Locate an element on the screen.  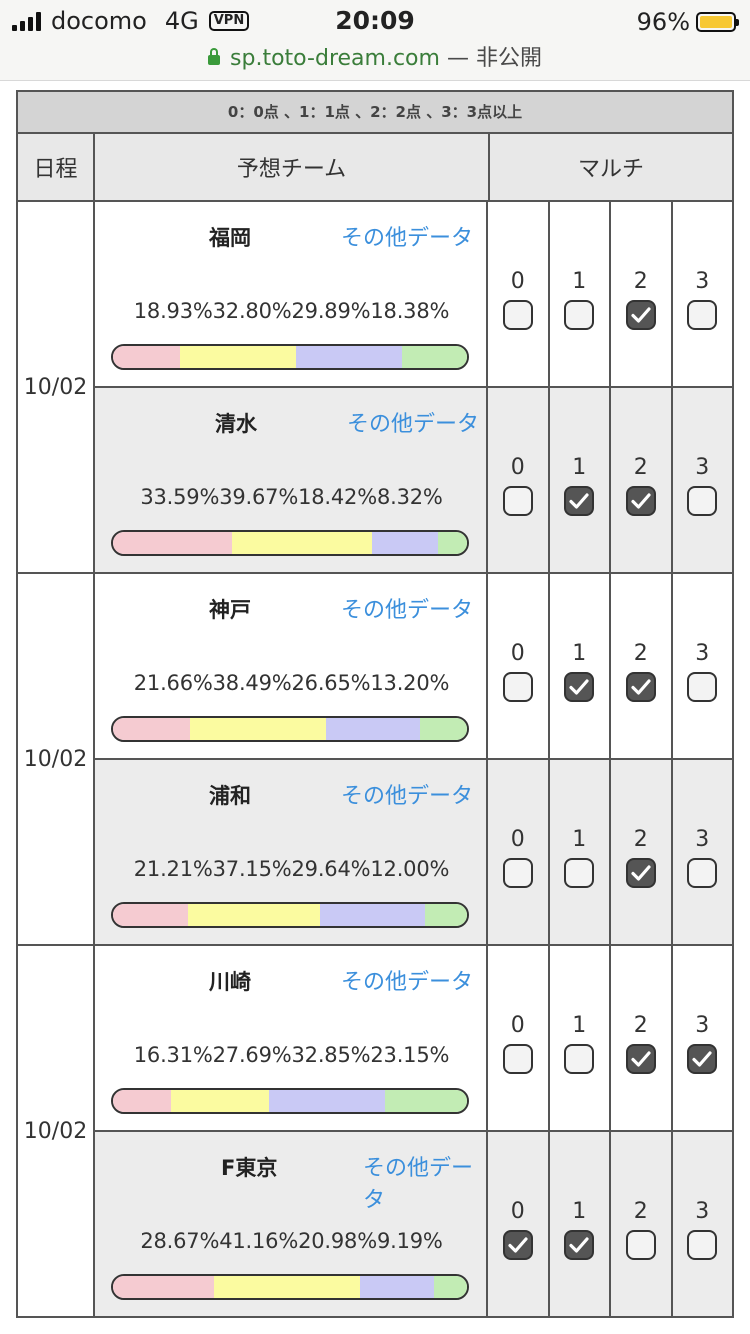
table-header: 日程 予想チーム マルチ is located at coordinates (375, 168).